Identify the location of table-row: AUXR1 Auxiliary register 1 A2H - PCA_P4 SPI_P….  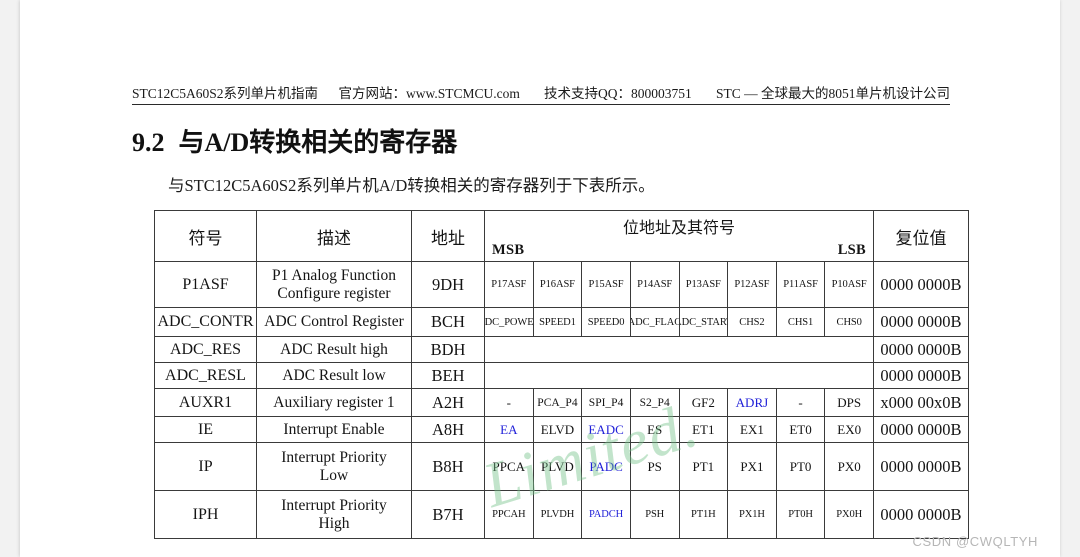
(561, 402).